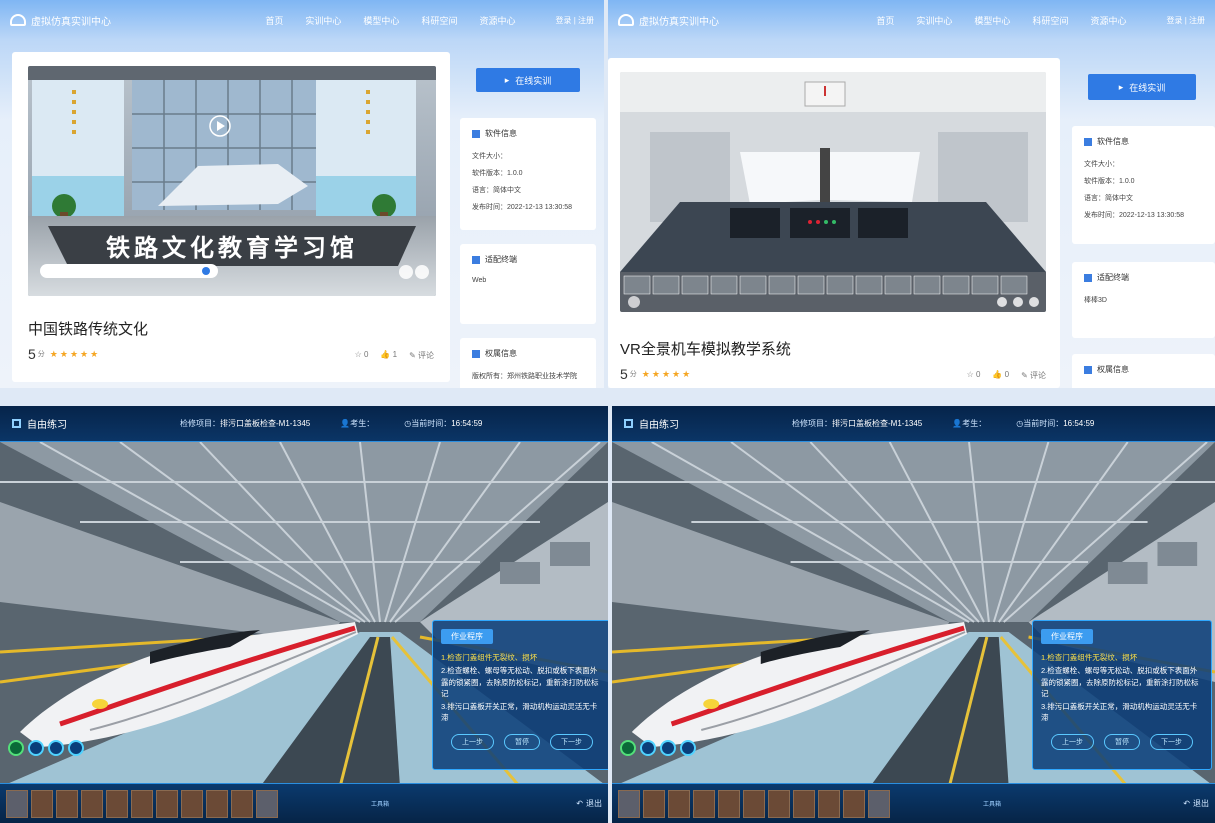 This screenshot has height=823, width=1215. I want to click on tool-bar: 工具箱 ↶ 退出, so click(913, 803).